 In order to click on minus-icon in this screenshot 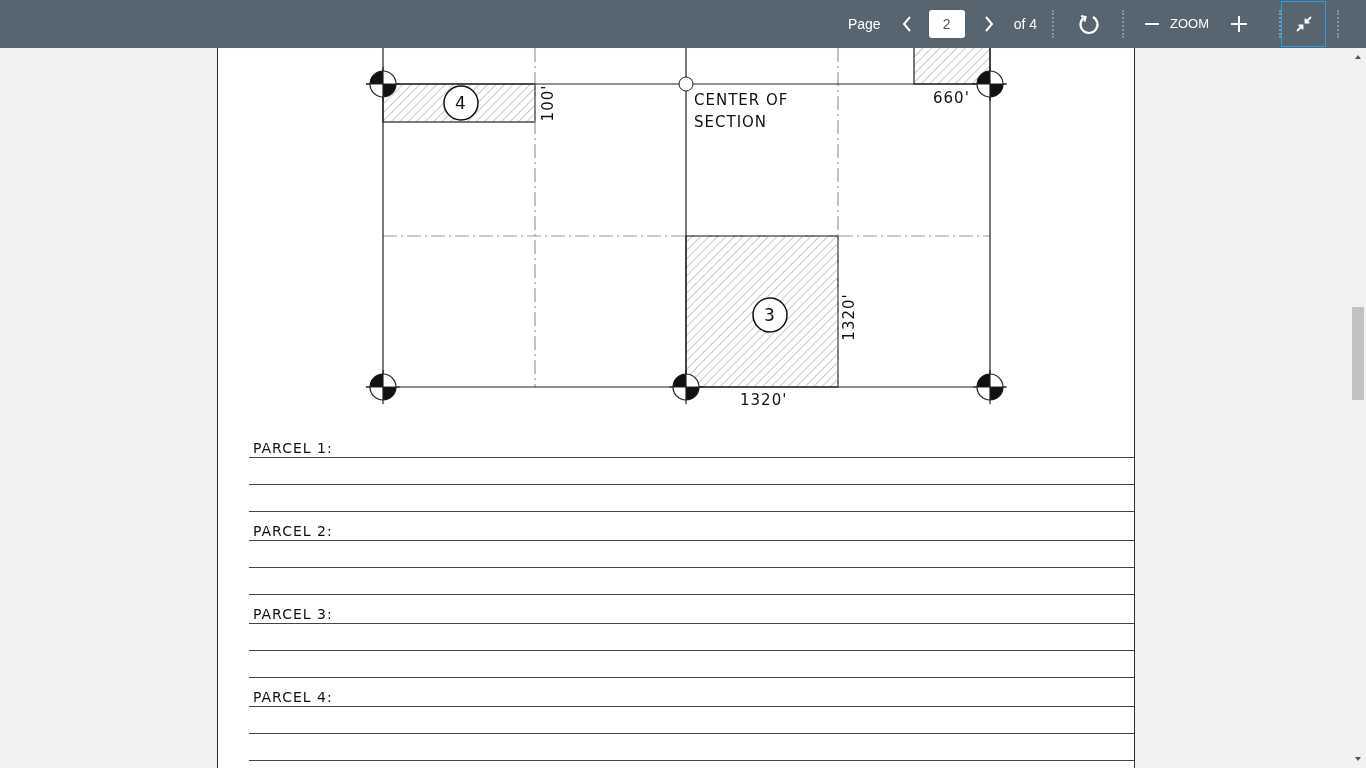, I will do `click(1152, 24)`.